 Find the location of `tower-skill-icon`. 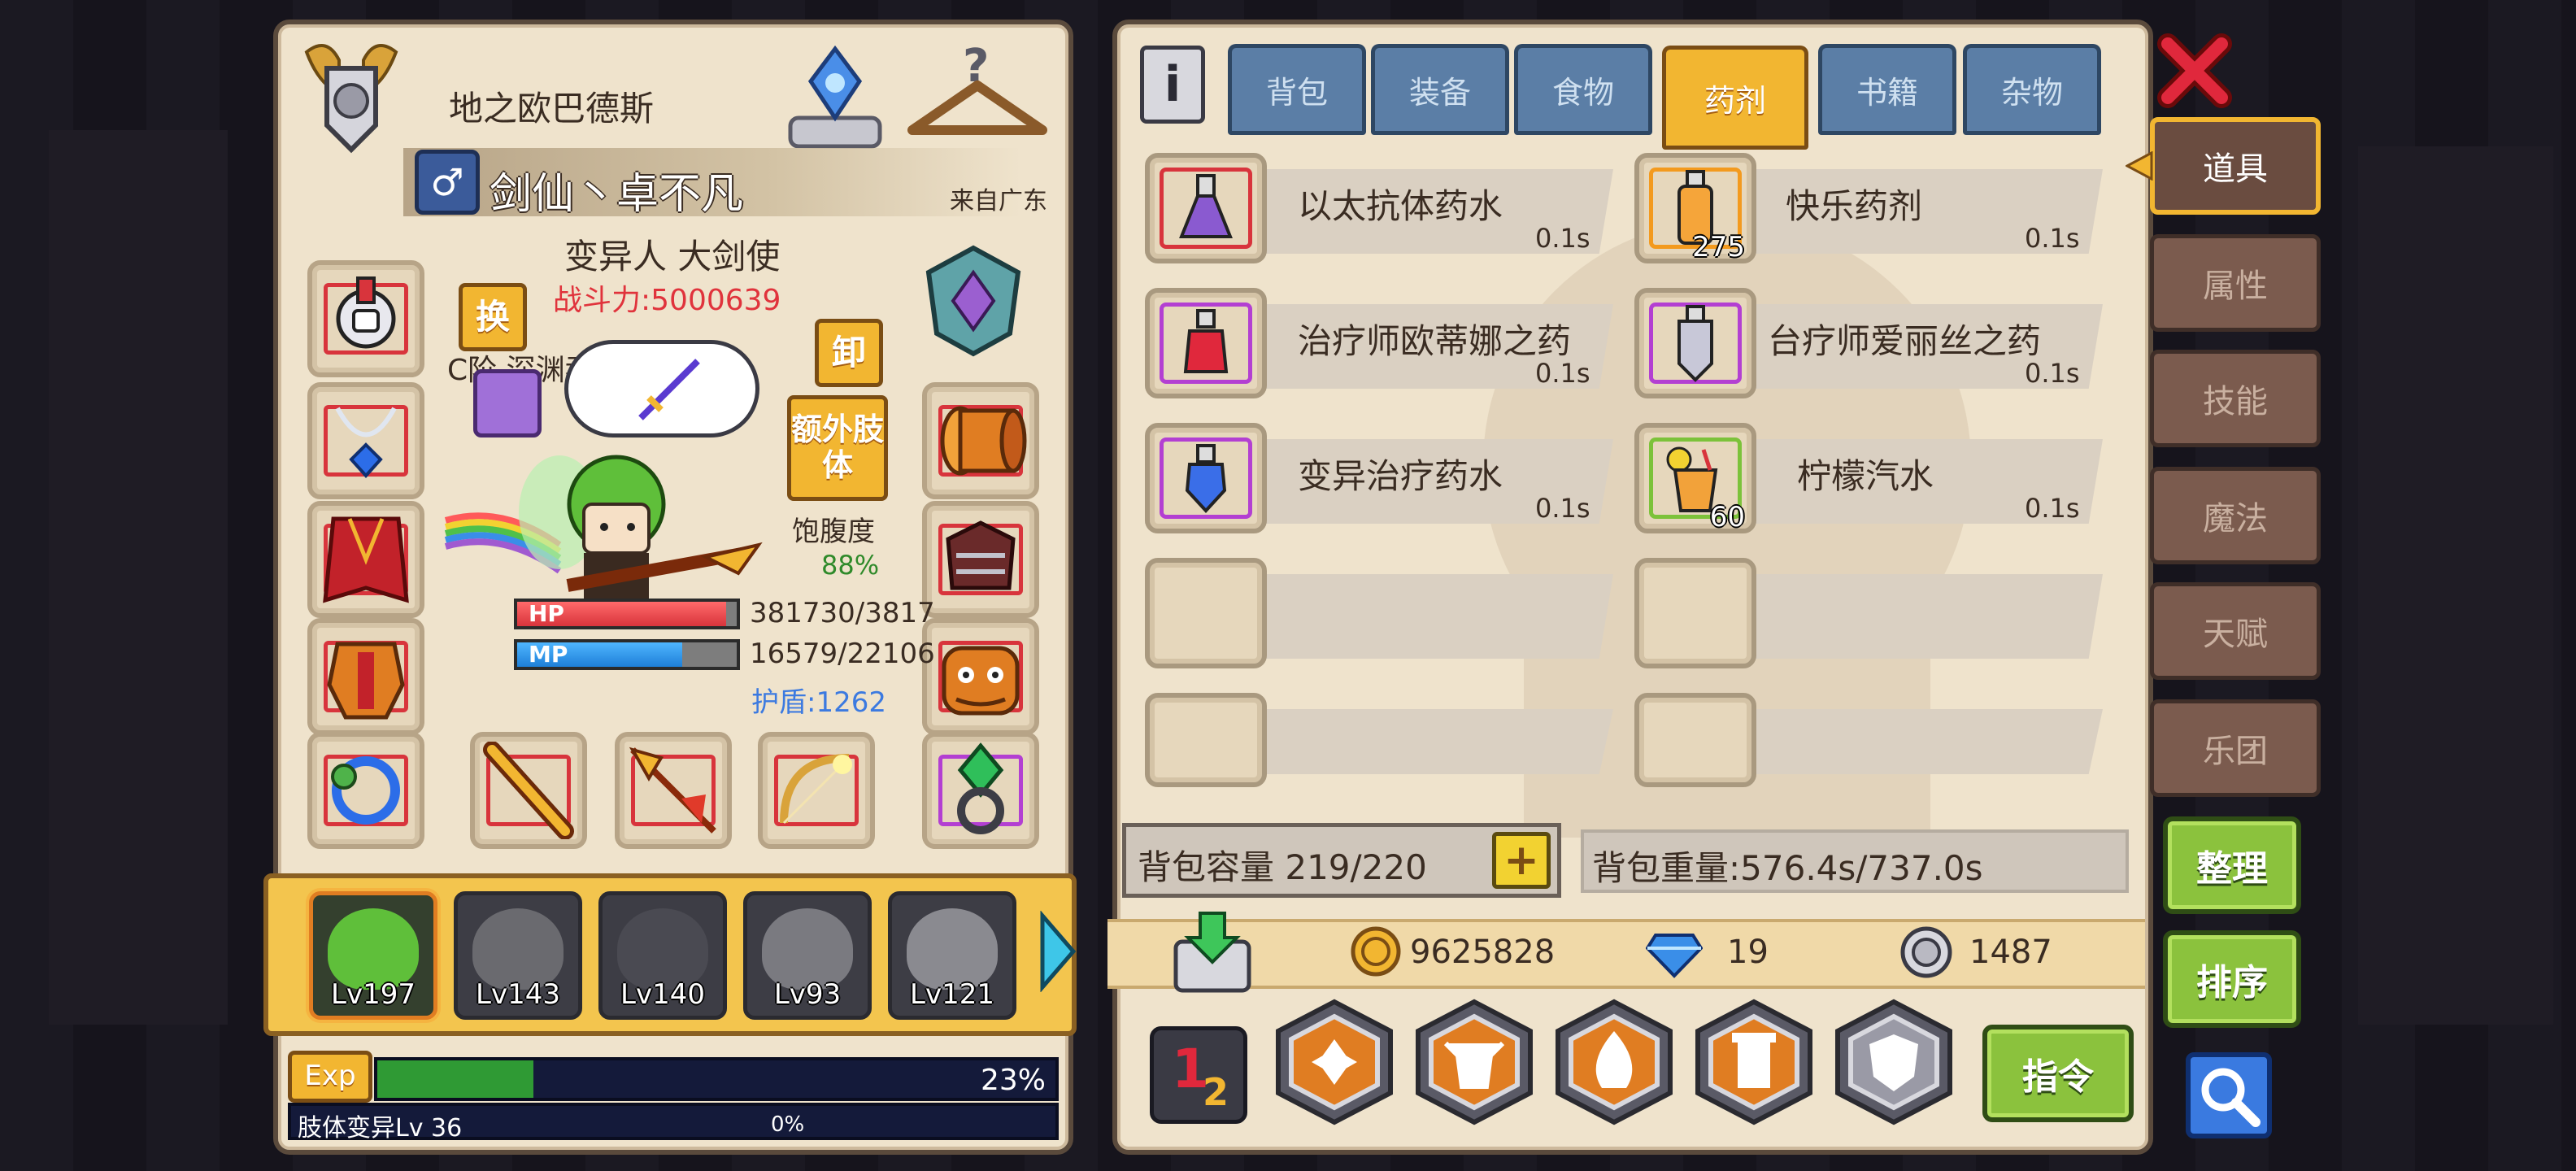

tower-skill-icon is located at coordinates (1754, 1062).